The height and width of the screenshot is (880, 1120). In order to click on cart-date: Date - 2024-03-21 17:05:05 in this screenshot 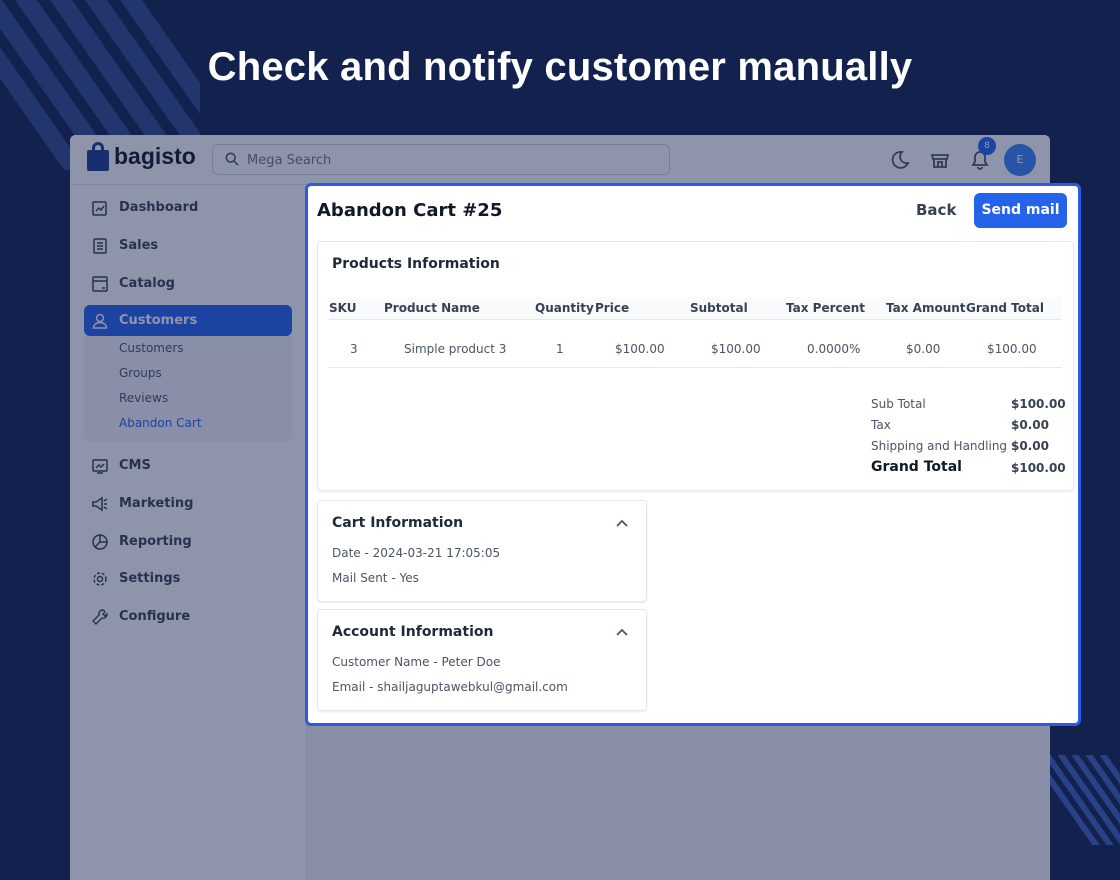, I will do `click(416, 553)`.